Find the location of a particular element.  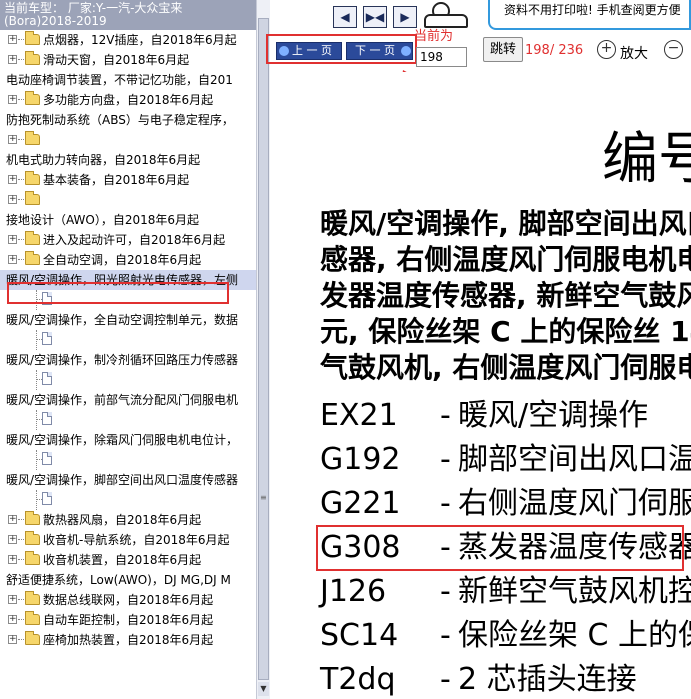

tree-text-item: 机电式助力转向器，自2018年6月起 is located at coordinates (128, 160).